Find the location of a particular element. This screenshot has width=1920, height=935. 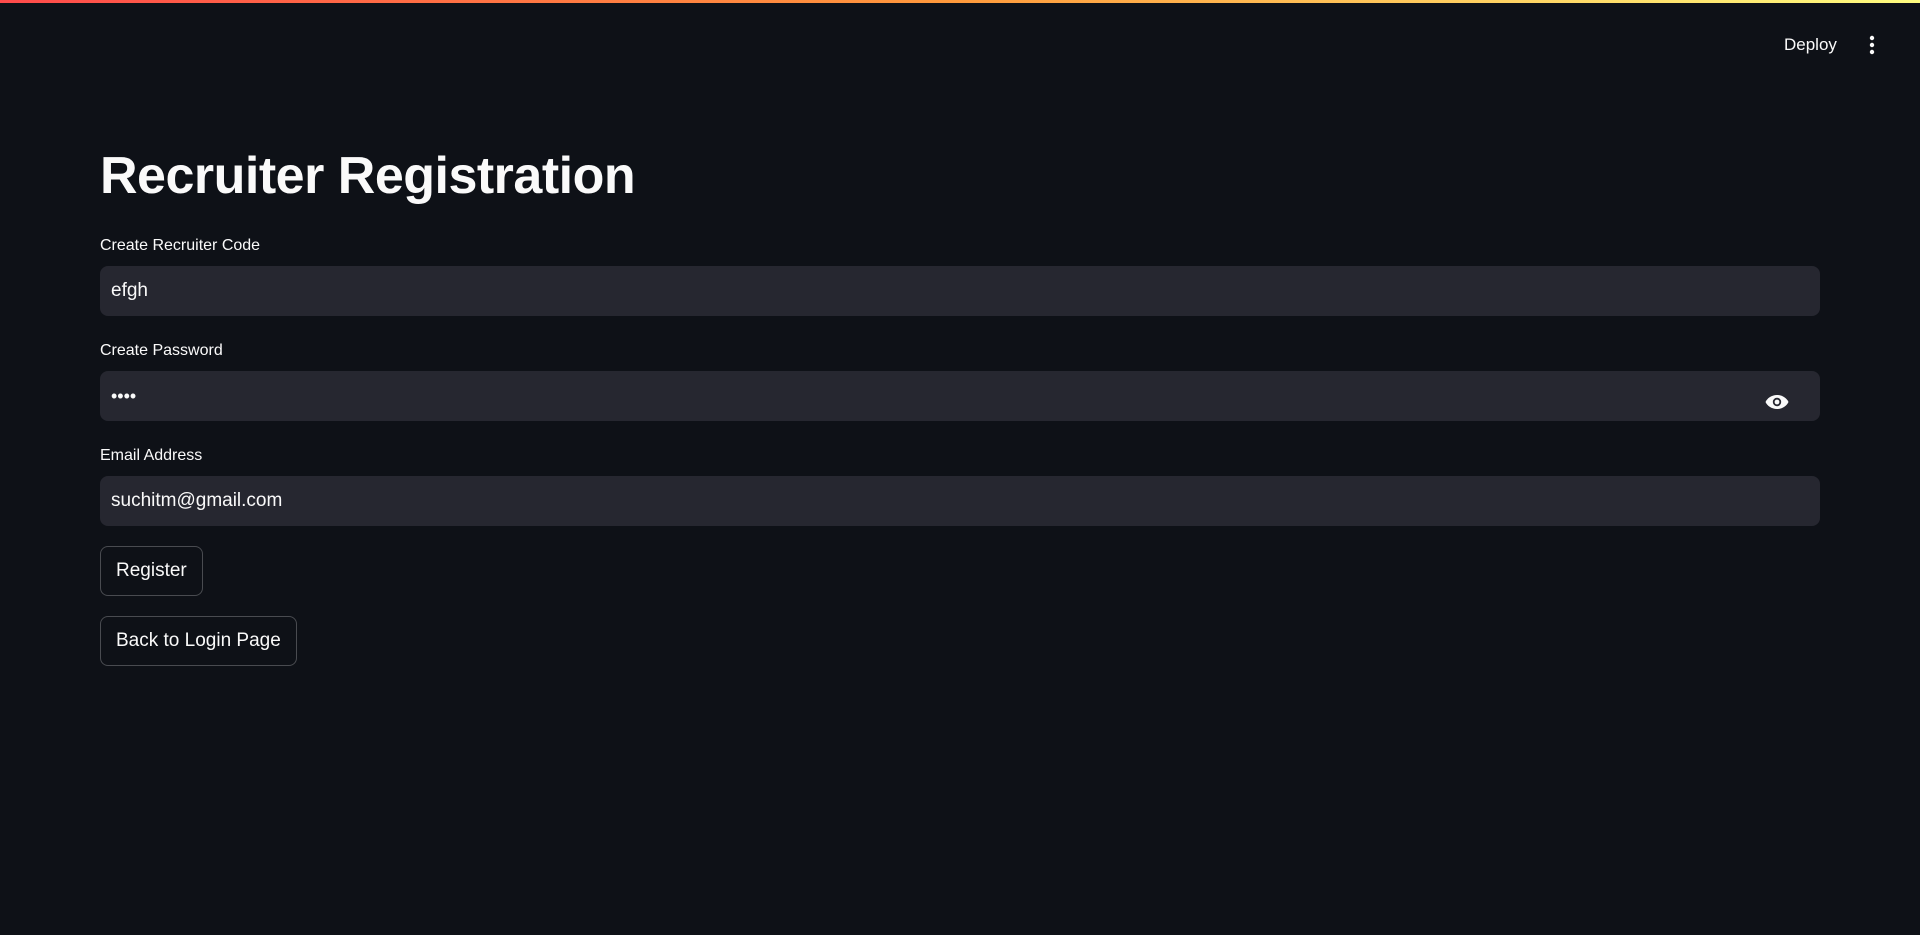

show-password-toggle is located at coordinates (1778, 396).